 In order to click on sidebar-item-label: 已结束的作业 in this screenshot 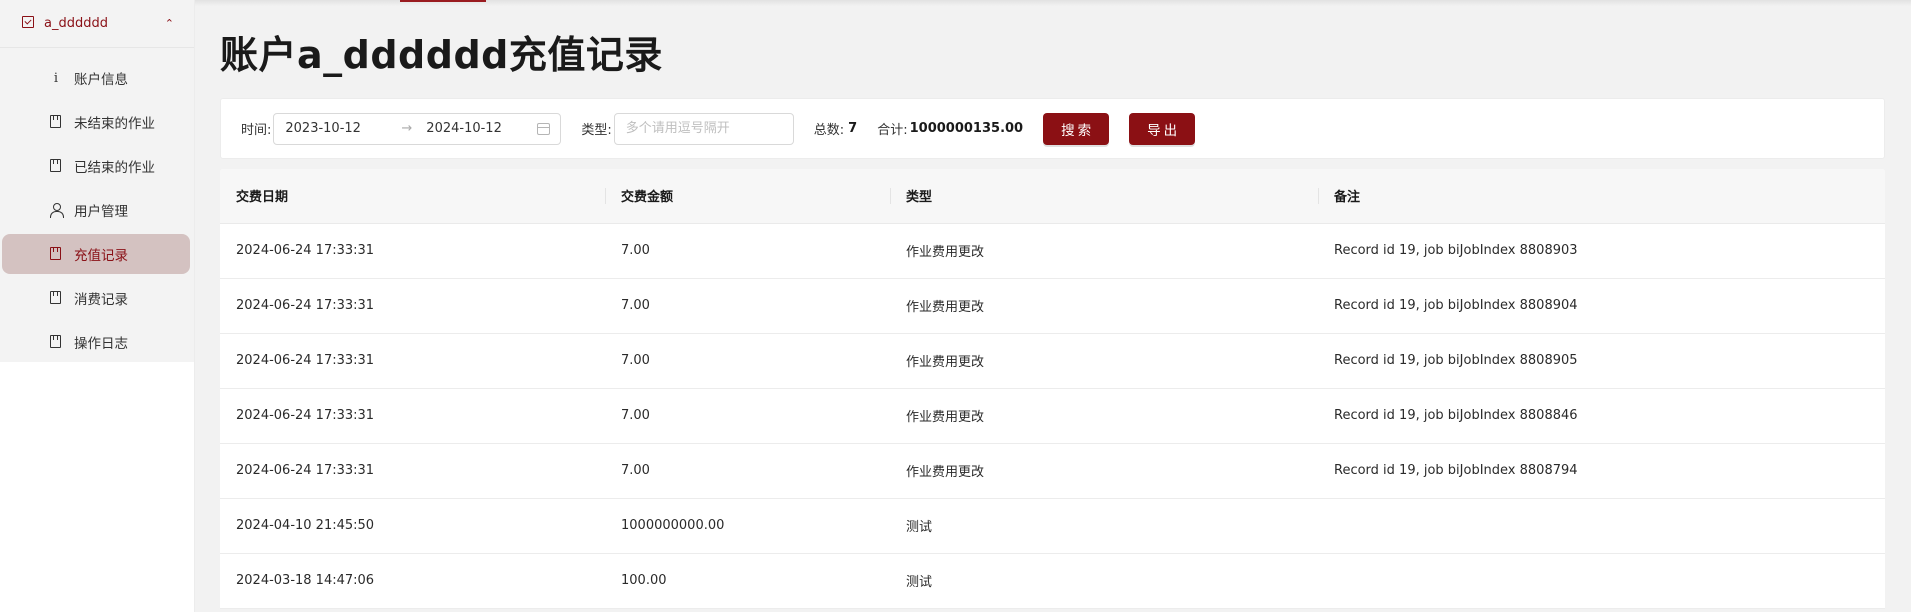, I will do `click(114, 168)`.